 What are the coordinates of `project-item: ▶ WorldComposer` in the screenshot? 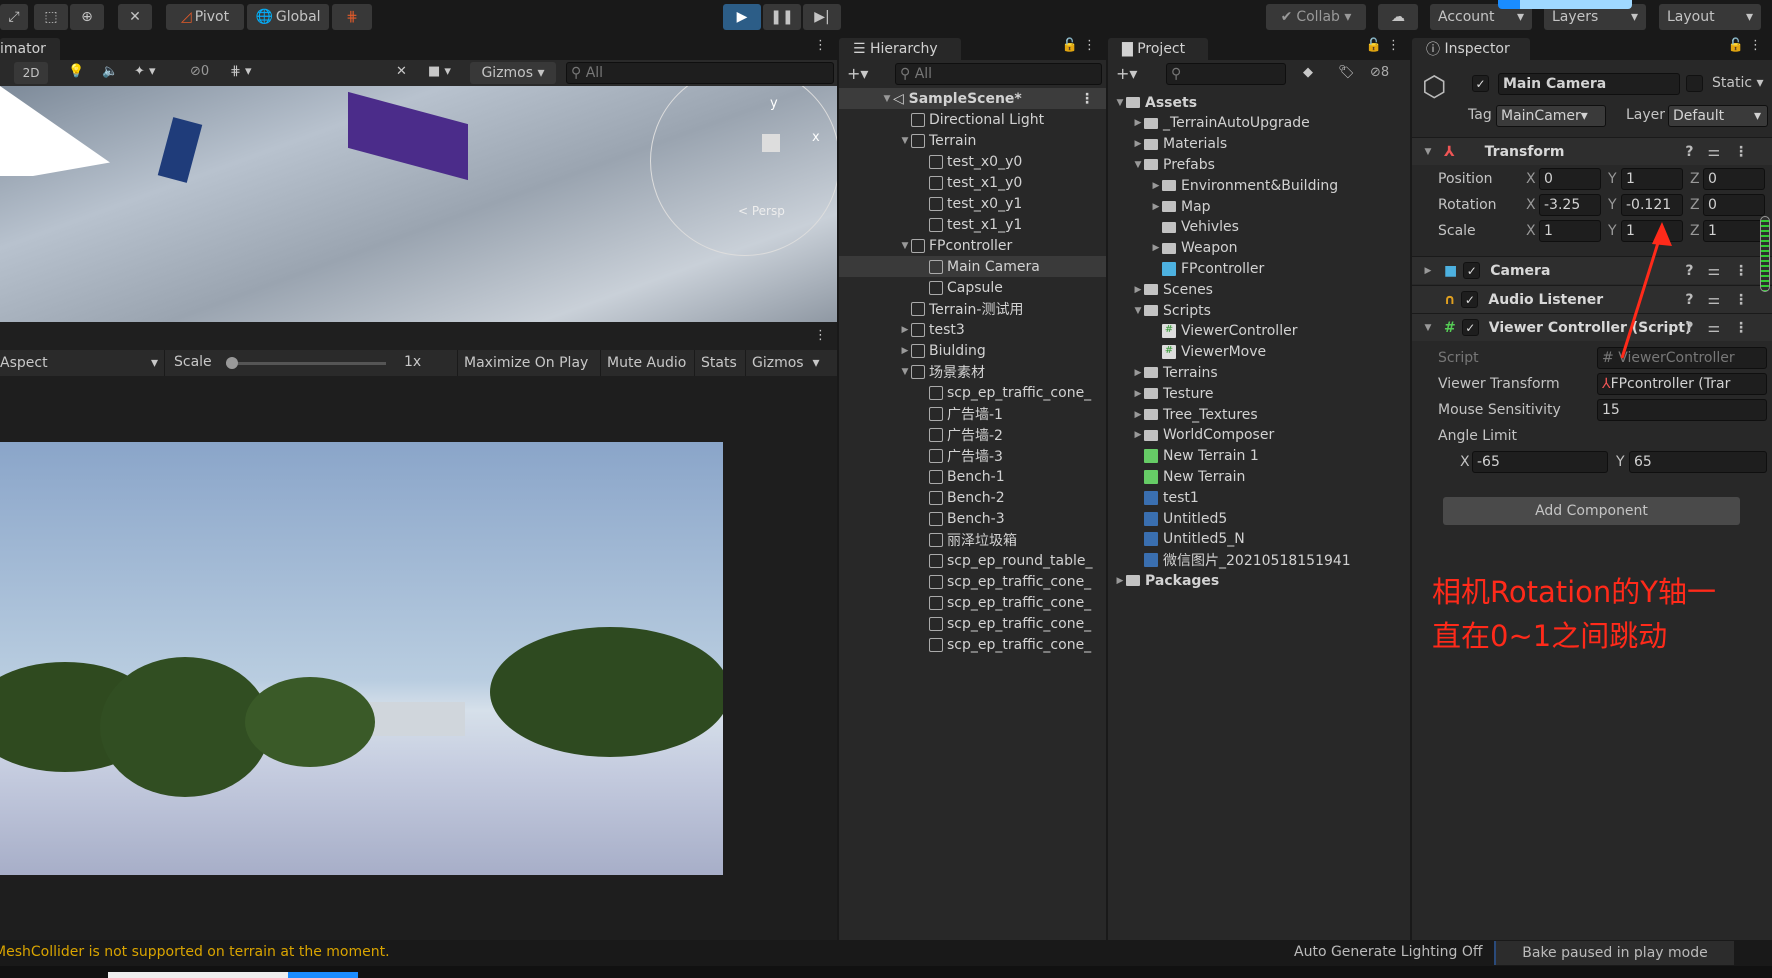 It's located at (1259, 435).